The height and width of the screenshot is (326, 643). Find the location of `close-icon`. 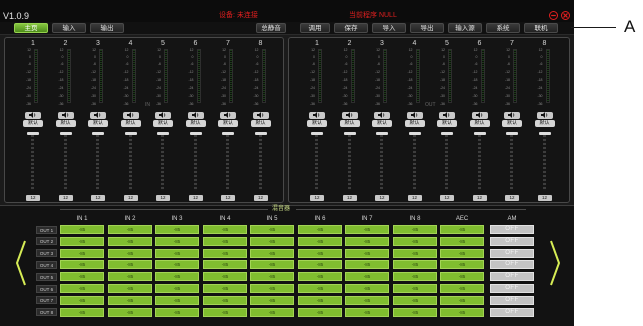

close-icon is located at coordinates (565, 15).